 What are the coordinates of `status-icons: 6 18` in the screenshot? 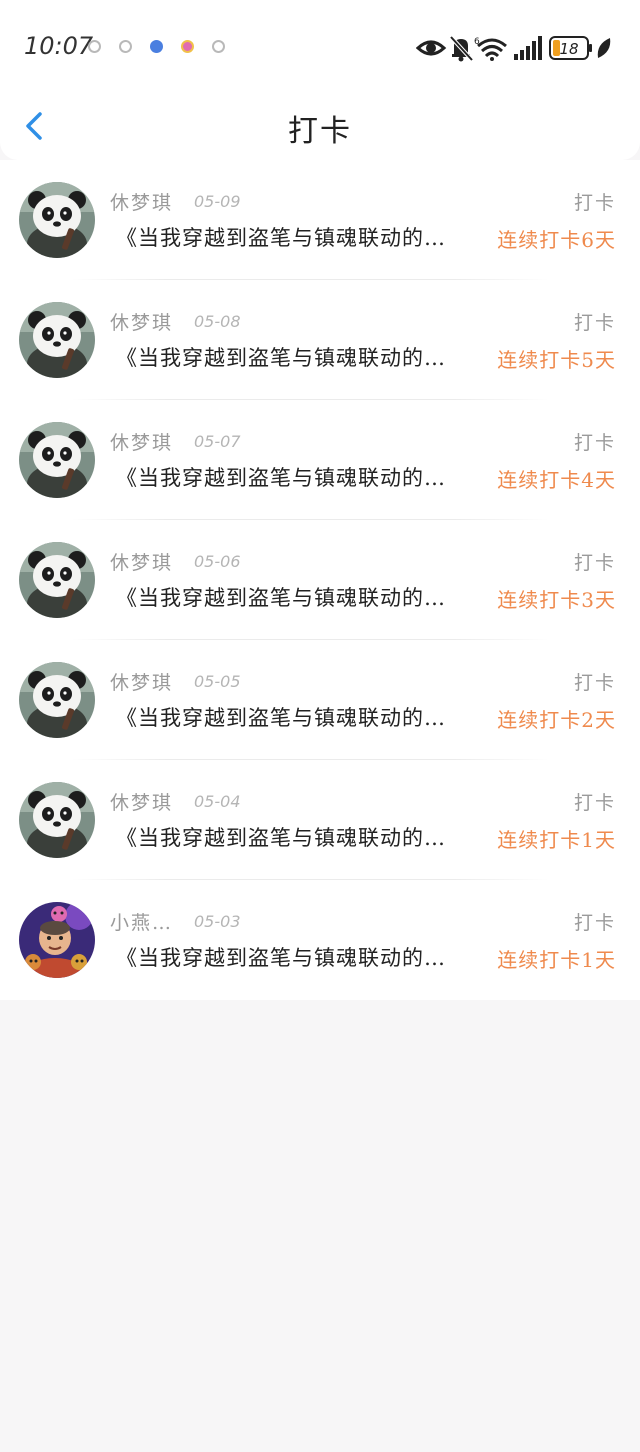 It's located at (516, 48).